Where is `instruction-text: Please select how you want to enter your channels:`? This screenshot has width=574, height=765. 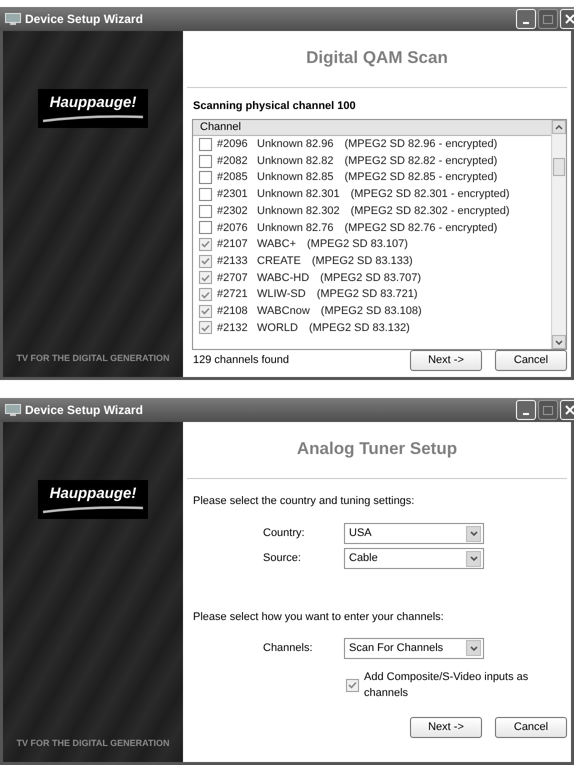
instruction-text: Please select how you want to enter your channels: is located at coordinates (319, 617).